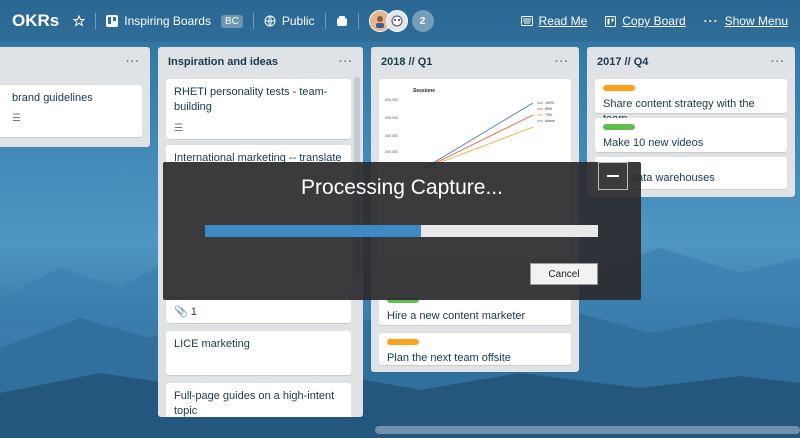  What do you see at coordinates (251, 100) in the screenshot?
I see `card-title: RHETI personality tests - team-building` at bounding box center [251, 100].